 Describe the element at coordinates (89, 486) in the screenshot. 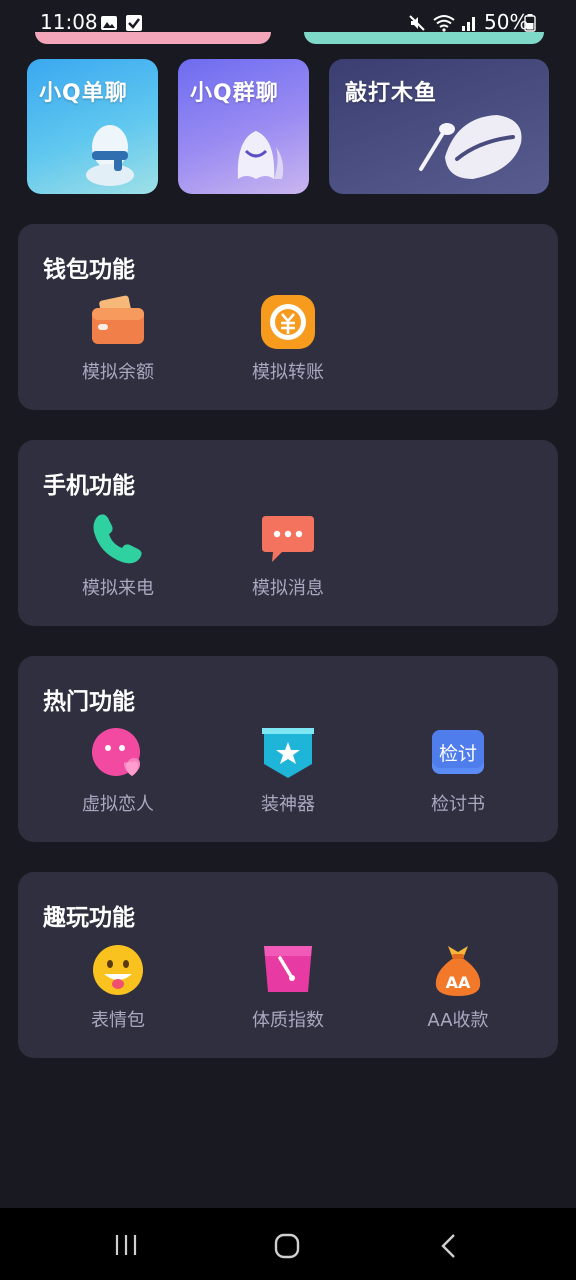

I see `section-title: 手机功能` at that location.